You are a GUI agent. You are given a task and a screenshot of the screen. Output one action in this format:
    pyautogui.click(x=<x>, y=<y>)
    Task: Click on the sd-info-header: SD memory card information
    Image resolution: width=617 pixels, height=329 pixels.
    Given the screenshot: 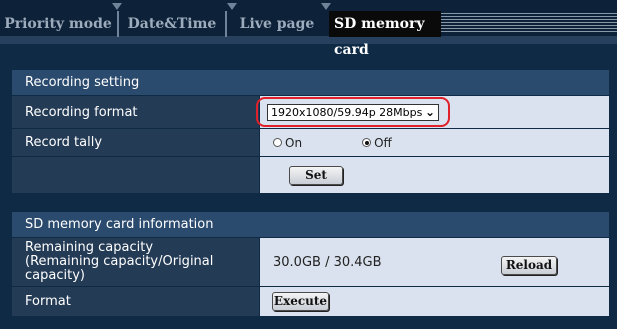 What is the action you would take?
    pyautogui.click(x=310, y=224)
    